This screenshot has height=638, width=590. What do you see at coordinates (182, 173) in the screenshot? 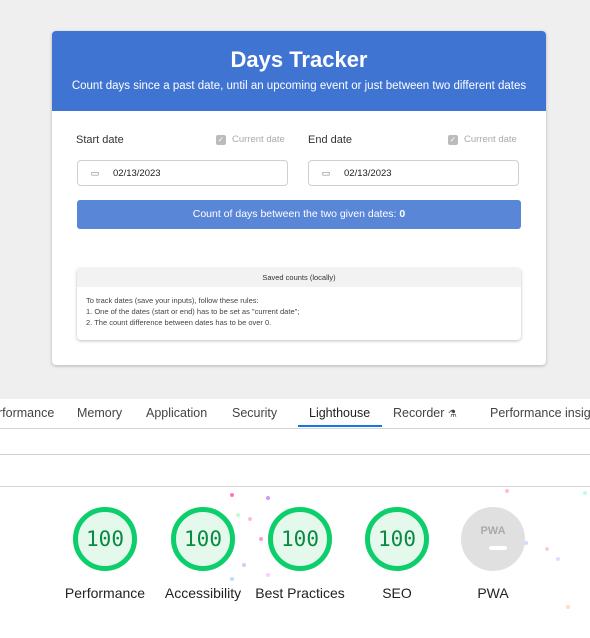
I see `start-date-input: ▭ 02/13/2023` at bounding box center [182, 173].